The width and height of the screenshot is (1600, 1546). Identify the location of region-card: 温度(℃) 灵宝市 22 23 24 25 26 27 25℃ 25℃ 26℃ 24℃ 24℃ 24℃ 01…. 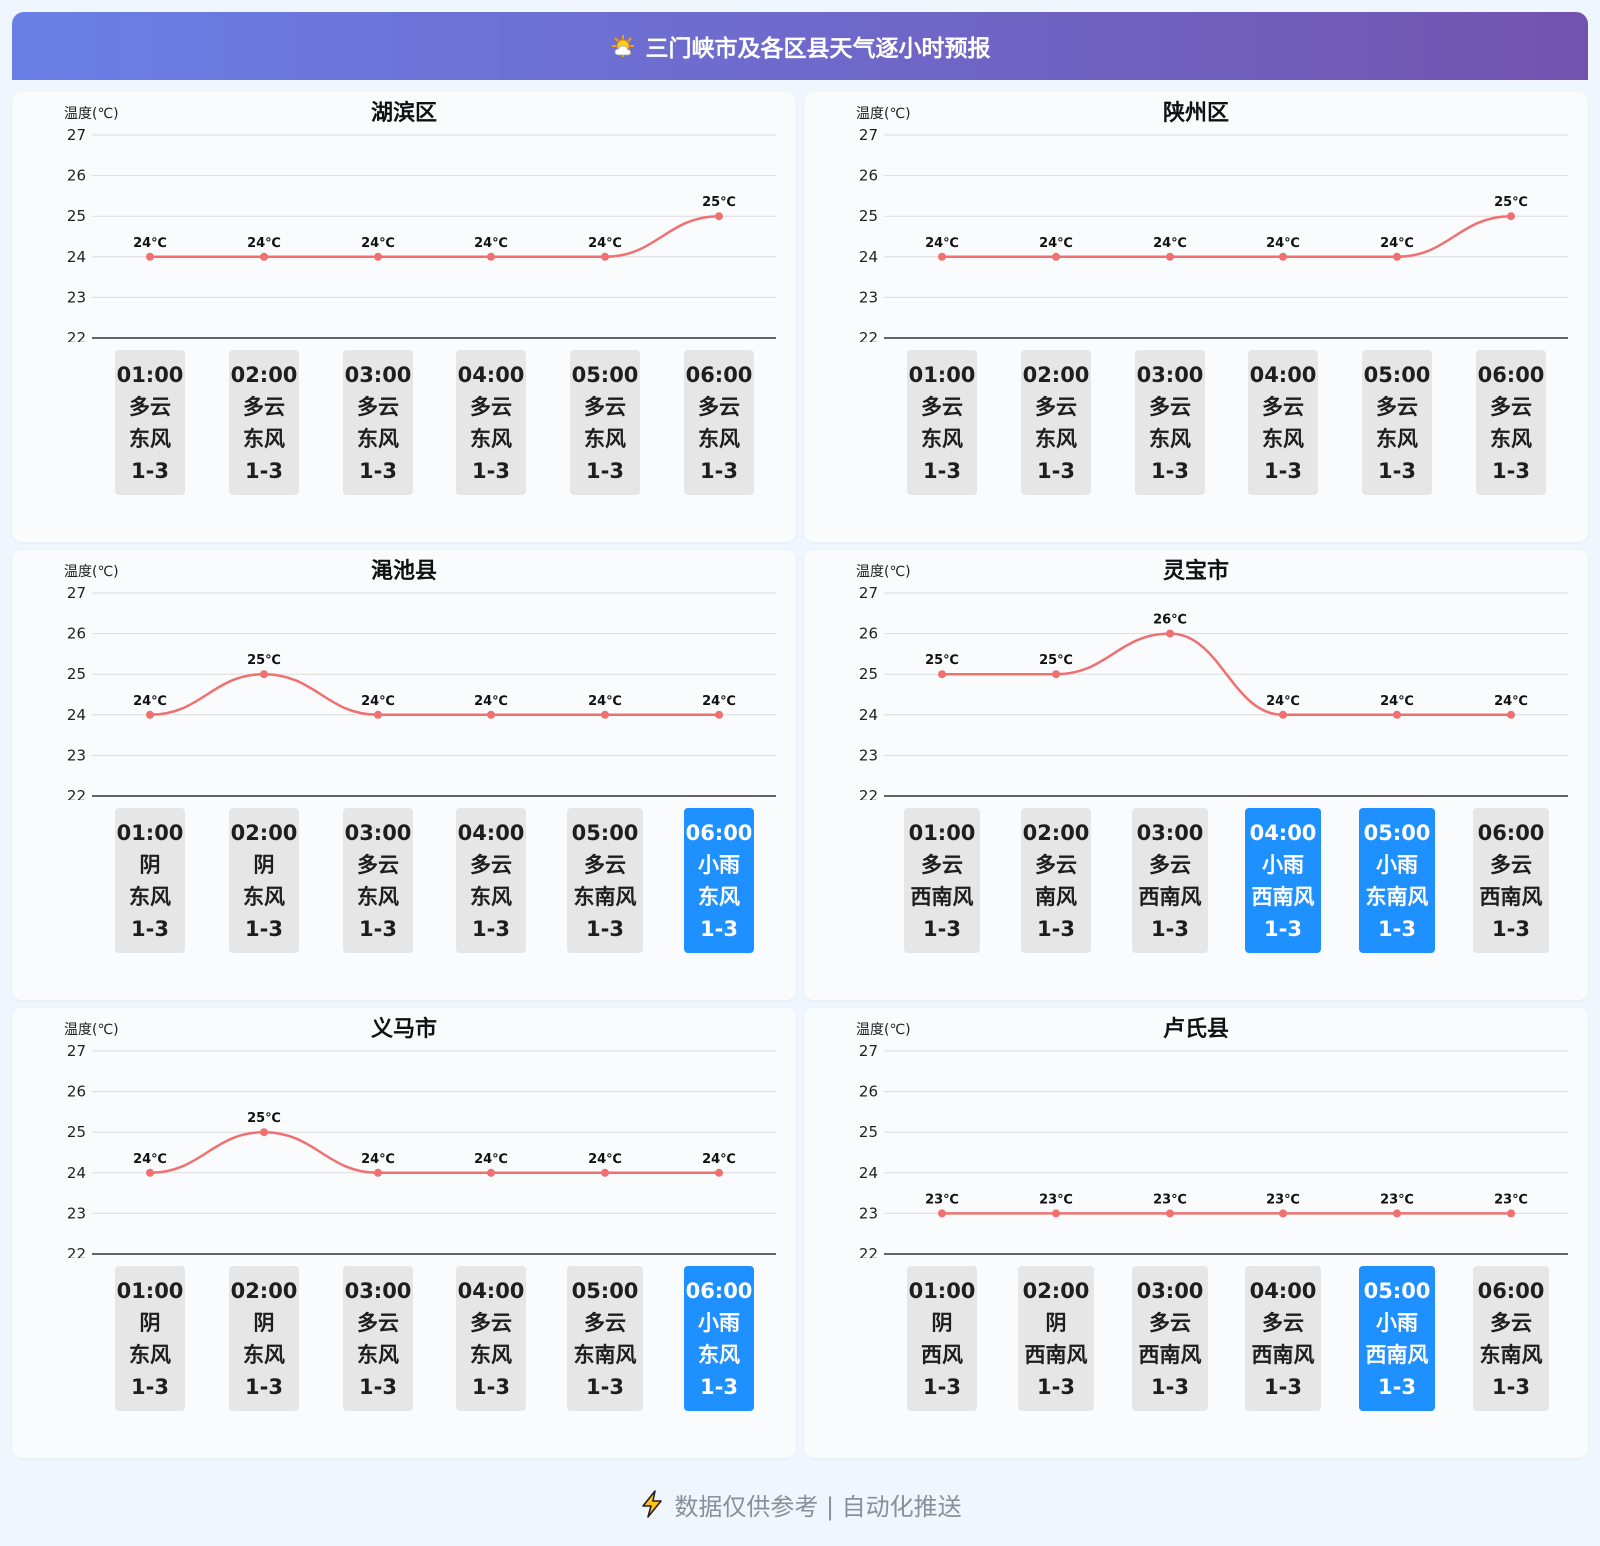
(1196, 775).